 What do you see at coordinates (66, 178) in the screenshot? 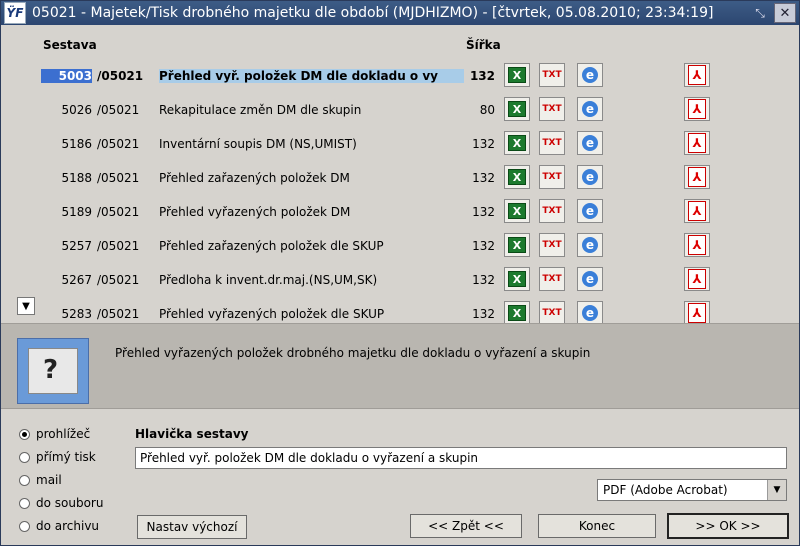
I see `report-number: 5188` at bounding box center [66, 178].